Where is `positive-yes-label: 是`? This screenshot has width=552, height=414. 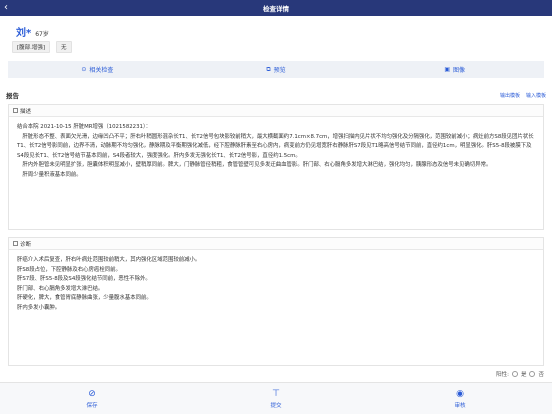
positive-yes-label: 是 is located at coordinates (523, 375).